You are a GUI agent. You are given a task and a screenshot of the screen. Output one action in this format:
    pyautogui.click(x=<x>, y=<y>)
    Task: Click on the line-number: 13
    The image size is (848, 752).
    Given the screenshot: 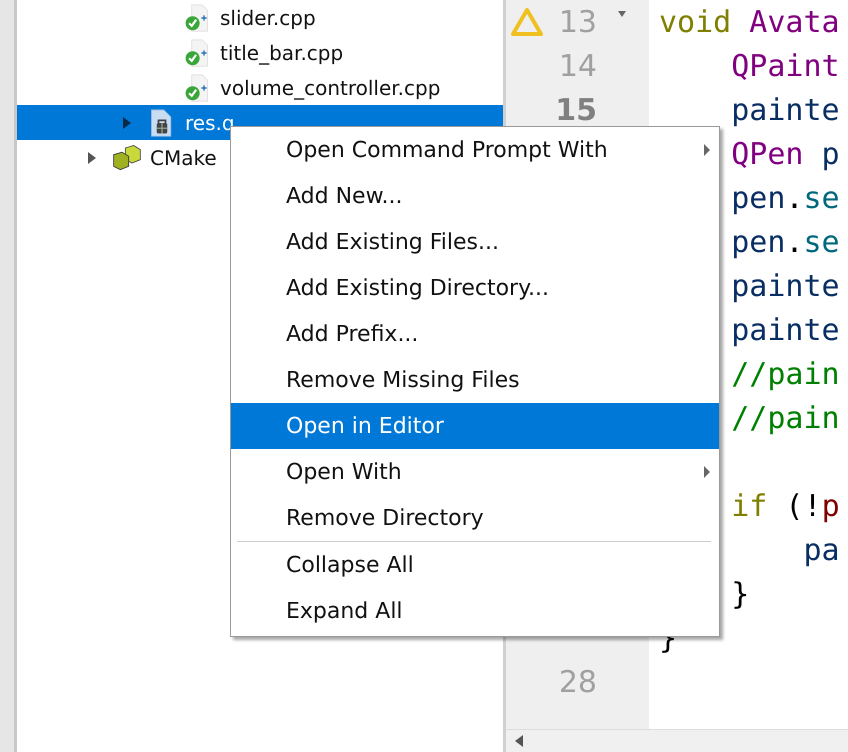 What is the action you would take?
    pyautogui.click(x=577, y=22)
    